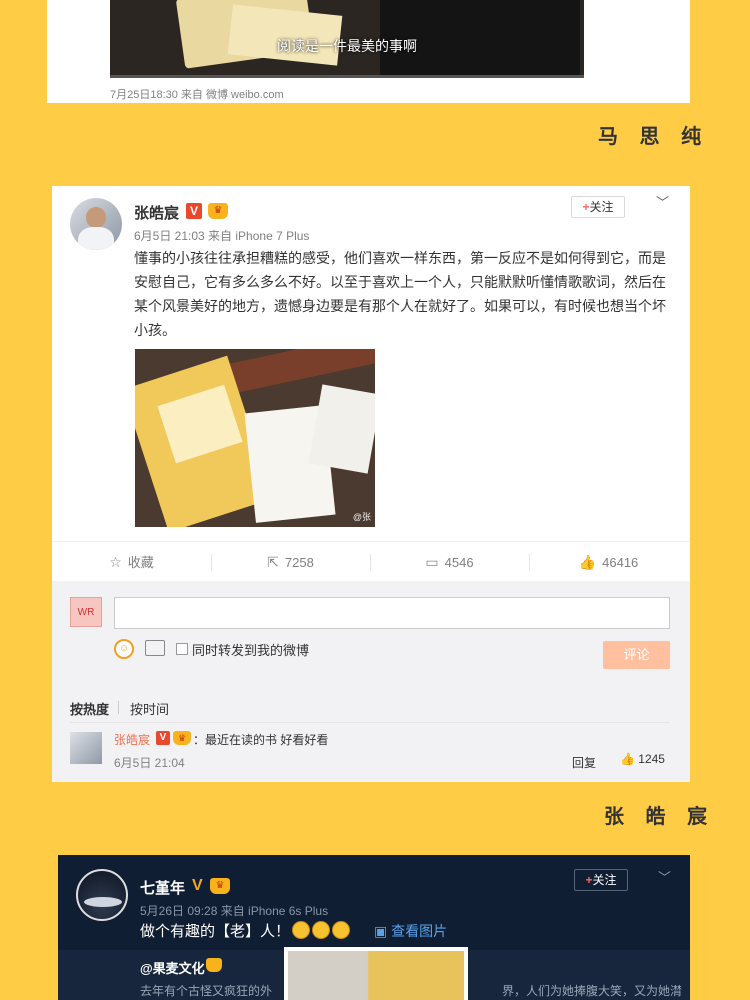 Image resolution: width=750 pixels, height=1000 pixels. Describe the element at coordinates (250, 649) in the screenshot. I see `repost-checkbox-label: 同时转发到我的微博` at that location.